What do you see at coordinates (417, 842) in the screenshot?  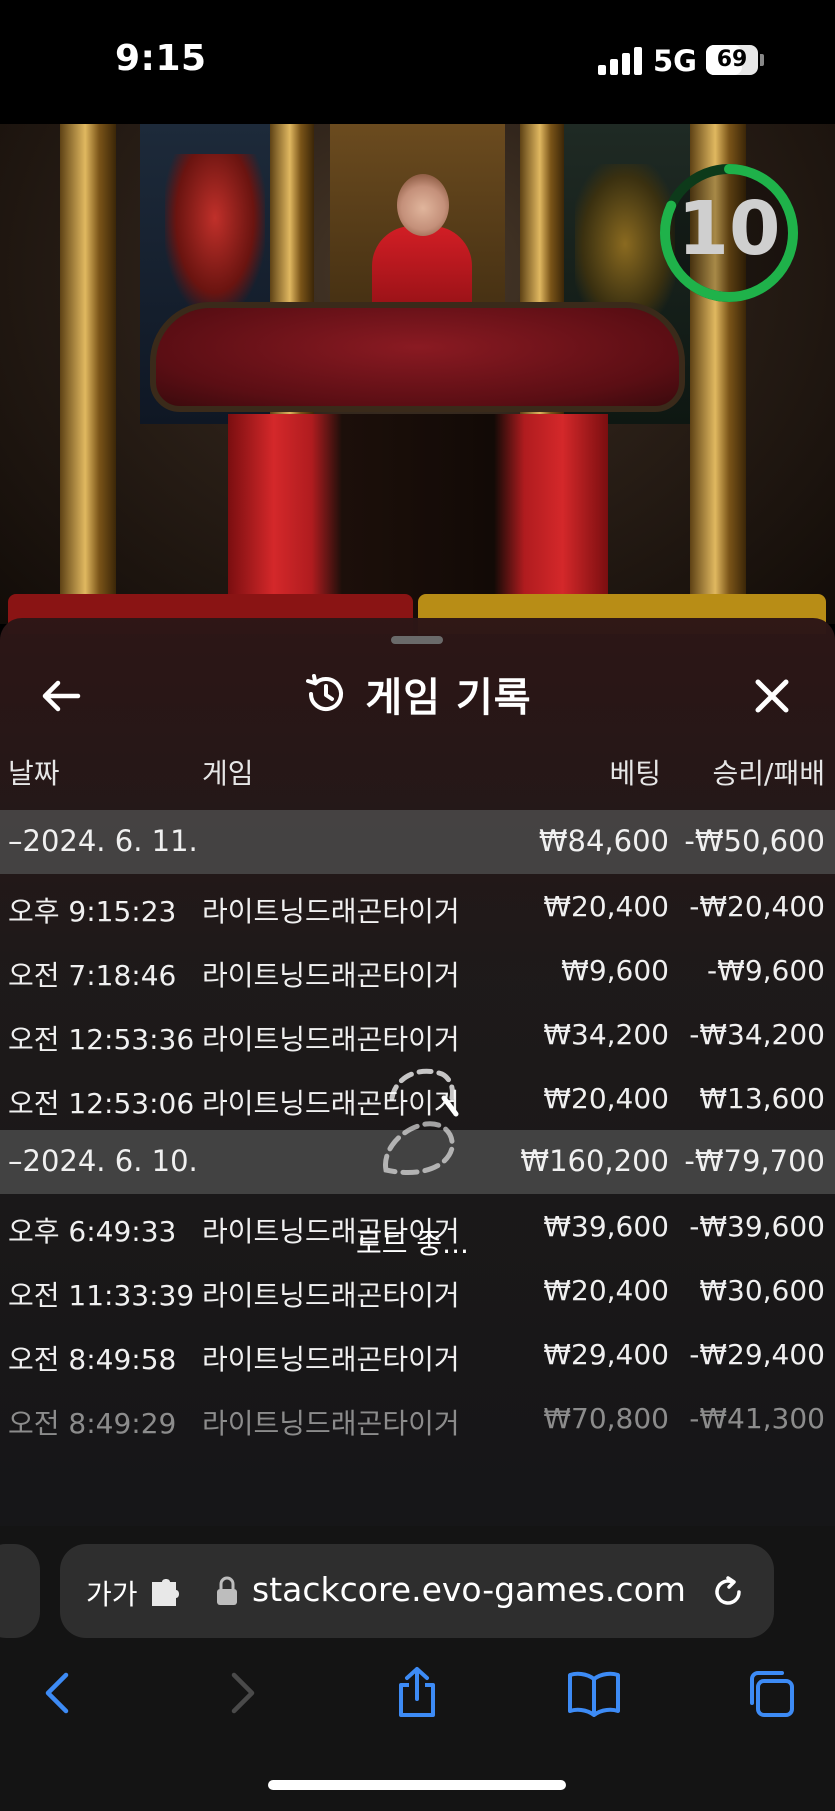 I see `date-group-row: –2024. 6. 11. ₩84,600 -₩50,600` at bounding box center [417, 842].